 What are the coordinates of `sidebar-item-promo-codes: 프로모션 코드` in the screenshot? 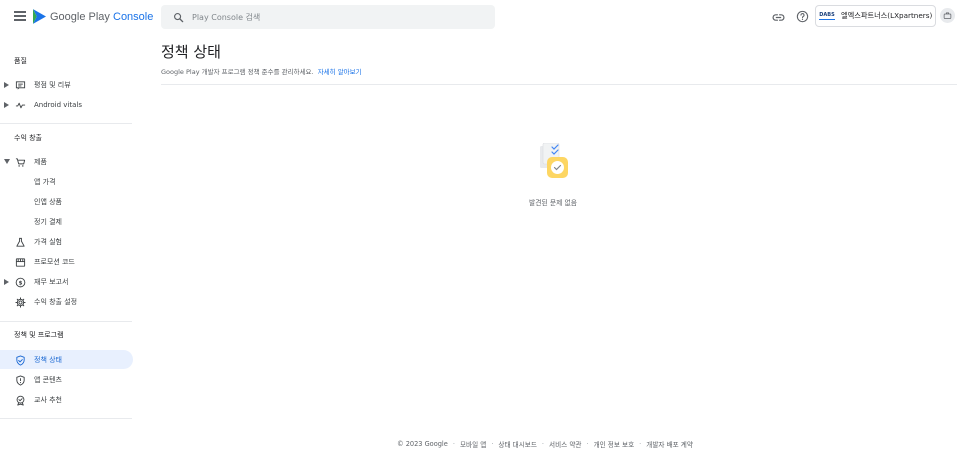 It's located at (66, 261).